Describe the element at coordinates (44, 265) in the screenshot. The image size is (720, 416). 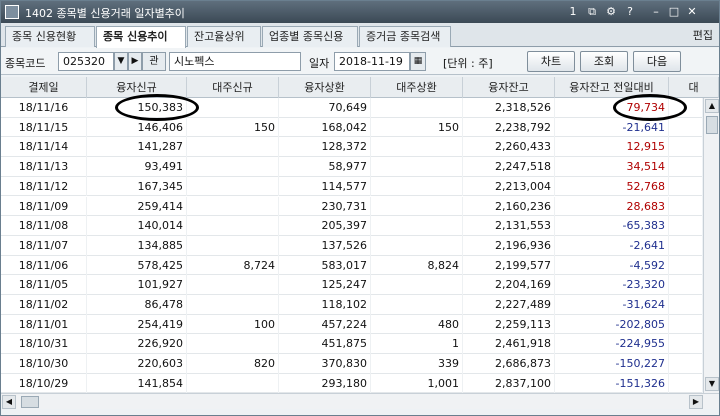
I see `cell-date: 18/11/06` at that location.